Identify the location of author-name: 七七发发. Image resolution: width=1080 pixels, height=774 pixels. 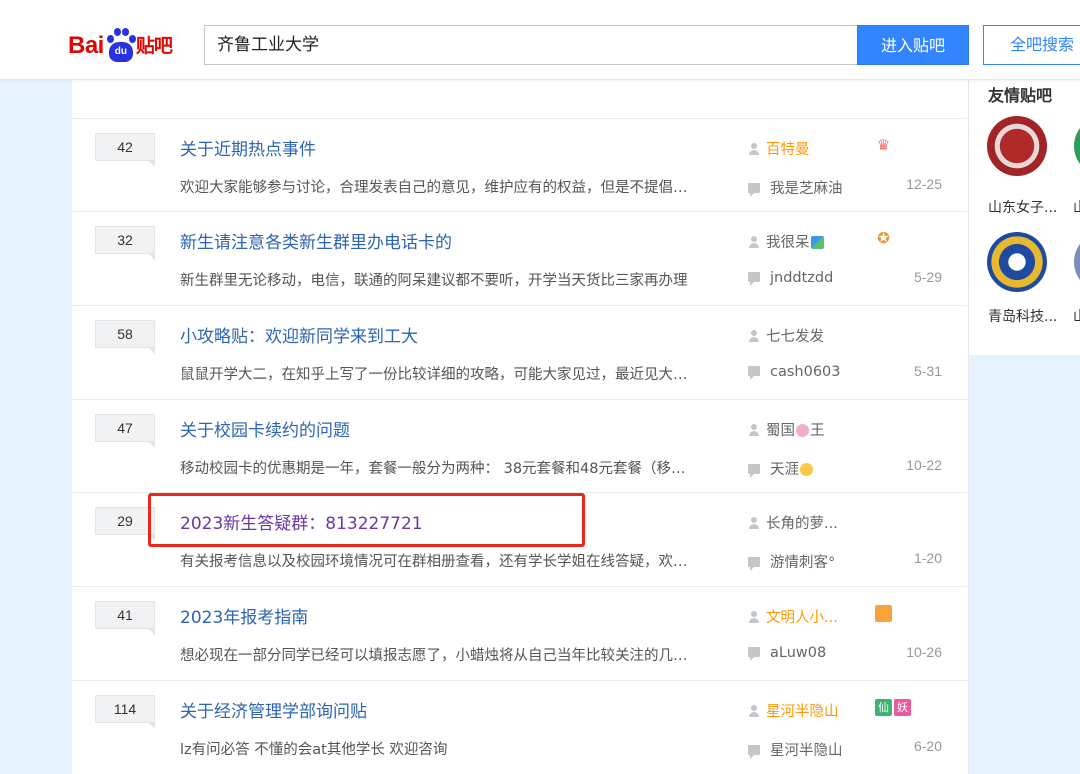
(795, 337).